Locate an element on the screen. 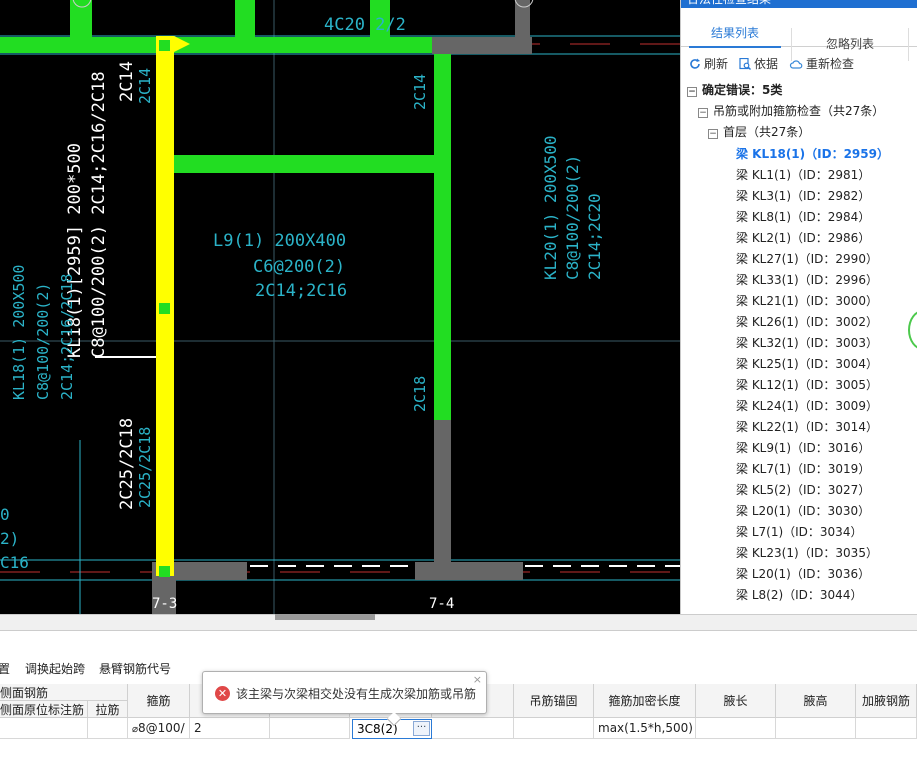  tree-item-beam: 梁 KL7(1)（ID：3019） is located at coordinates (803, 469).